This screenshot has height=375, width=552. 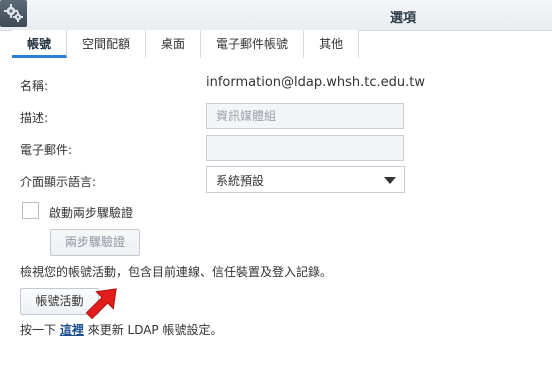 What do you see at coordinates (390, 180) in the screenshot?
I see `chevron-down-icon` at bounding box center [390, 180].